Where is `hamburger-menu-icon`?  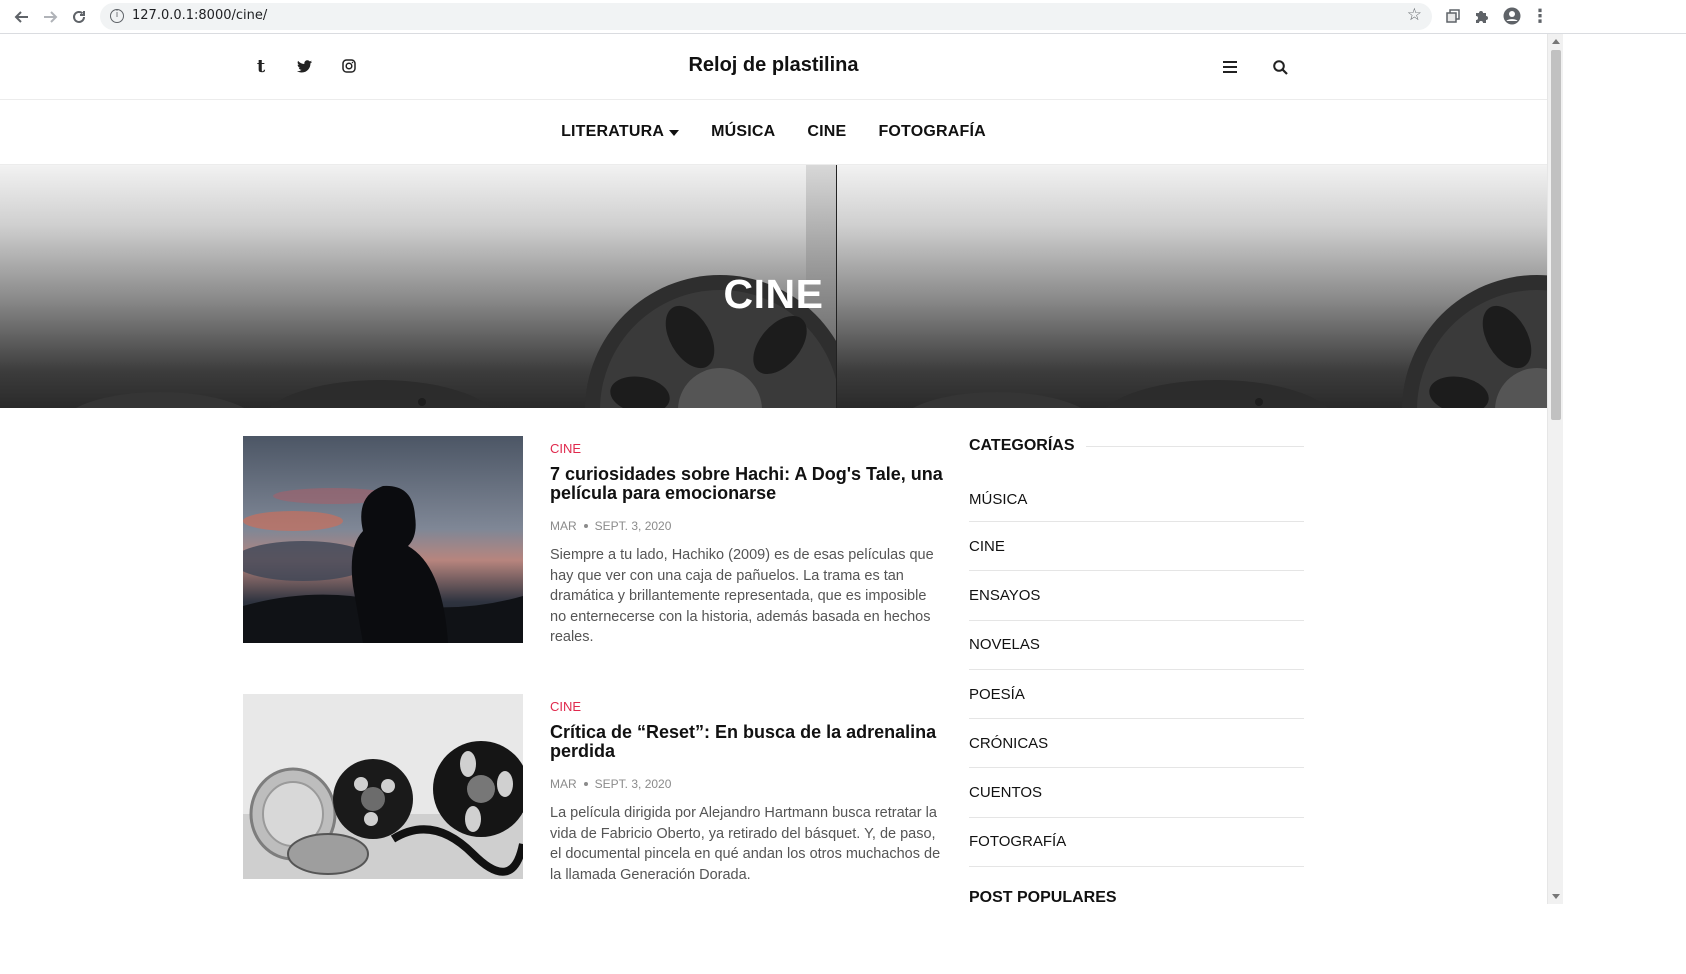 hamburger-menu-icon is located at coordinates (1230, 67).